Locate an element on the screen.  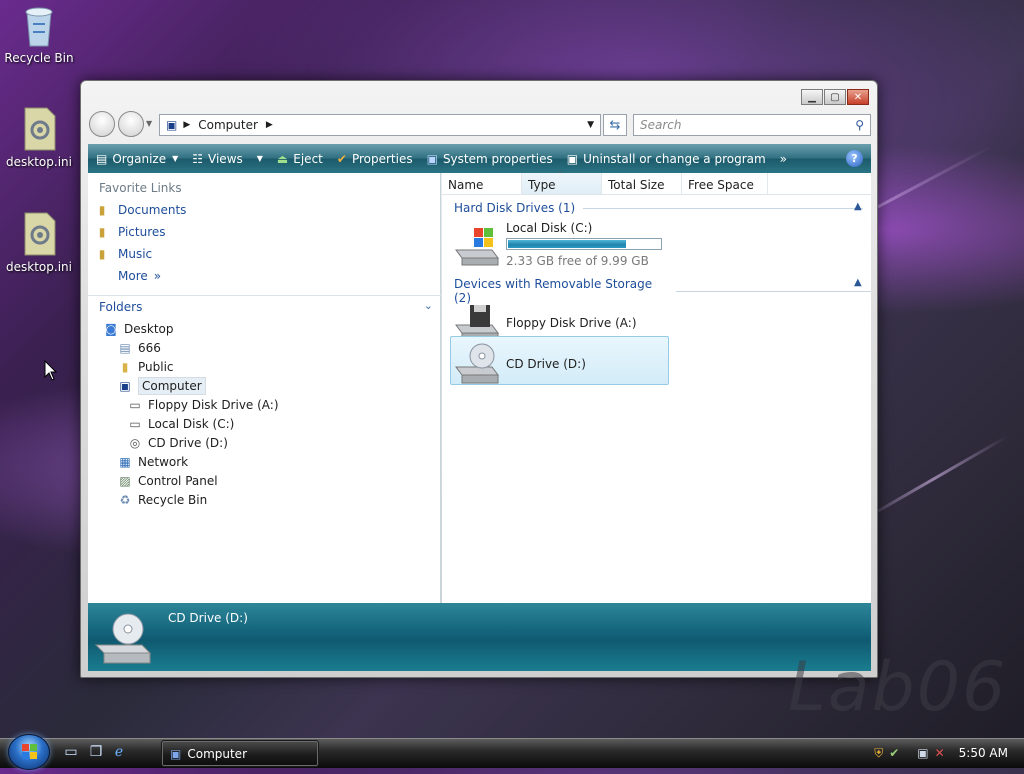
views-label: Views is located at coordinates (225, 158).